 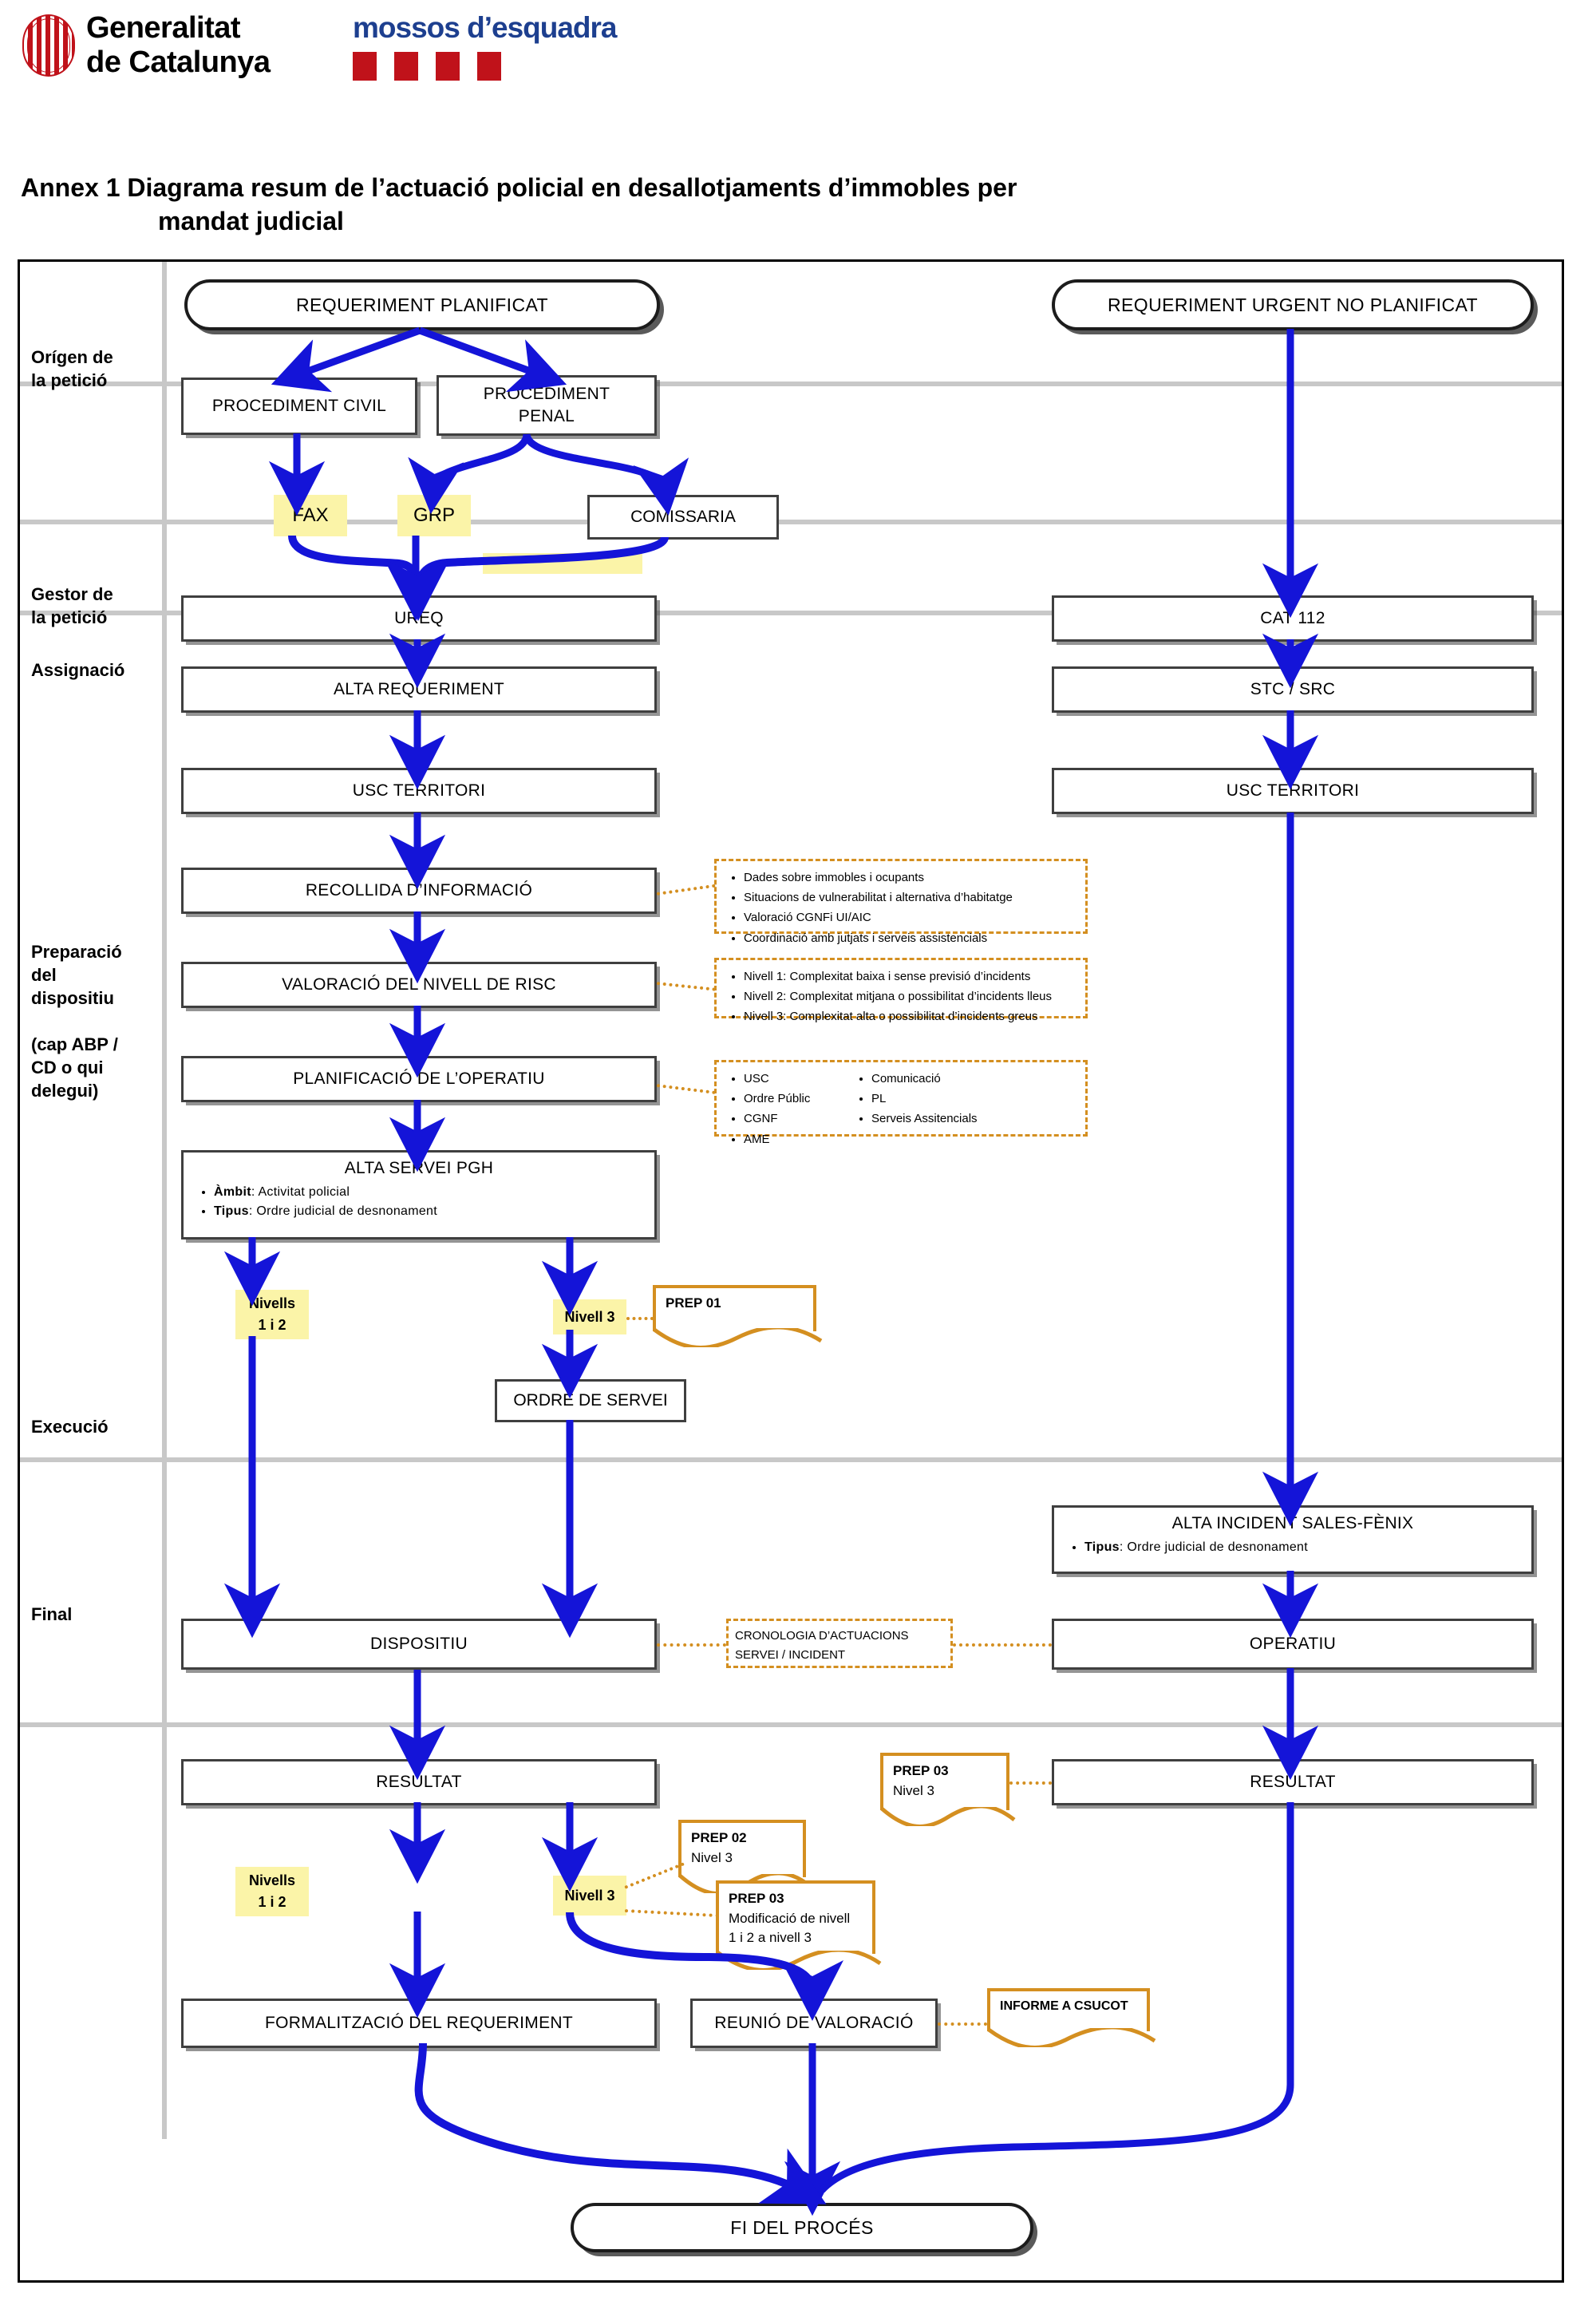 I want to click on lane-label-execucio: Execució, so click(x=70, y=1427).